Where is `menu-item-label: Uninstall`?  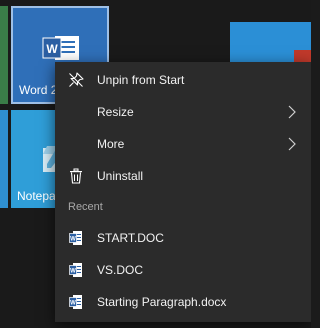
menu-item-label: Uninstall is located at coordinates (120, 176).